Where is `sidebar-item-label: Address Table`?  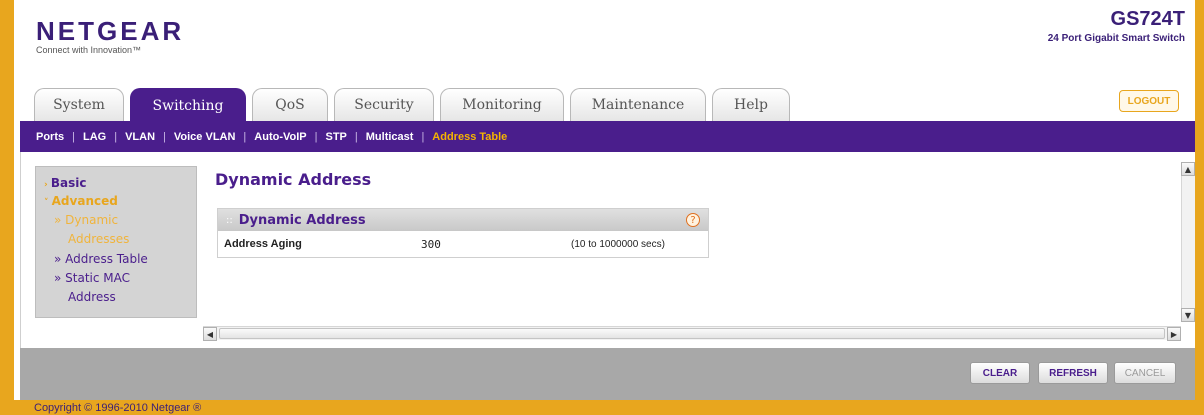
sidebar-item-label: Address Table is located at coordinates (106, 259).